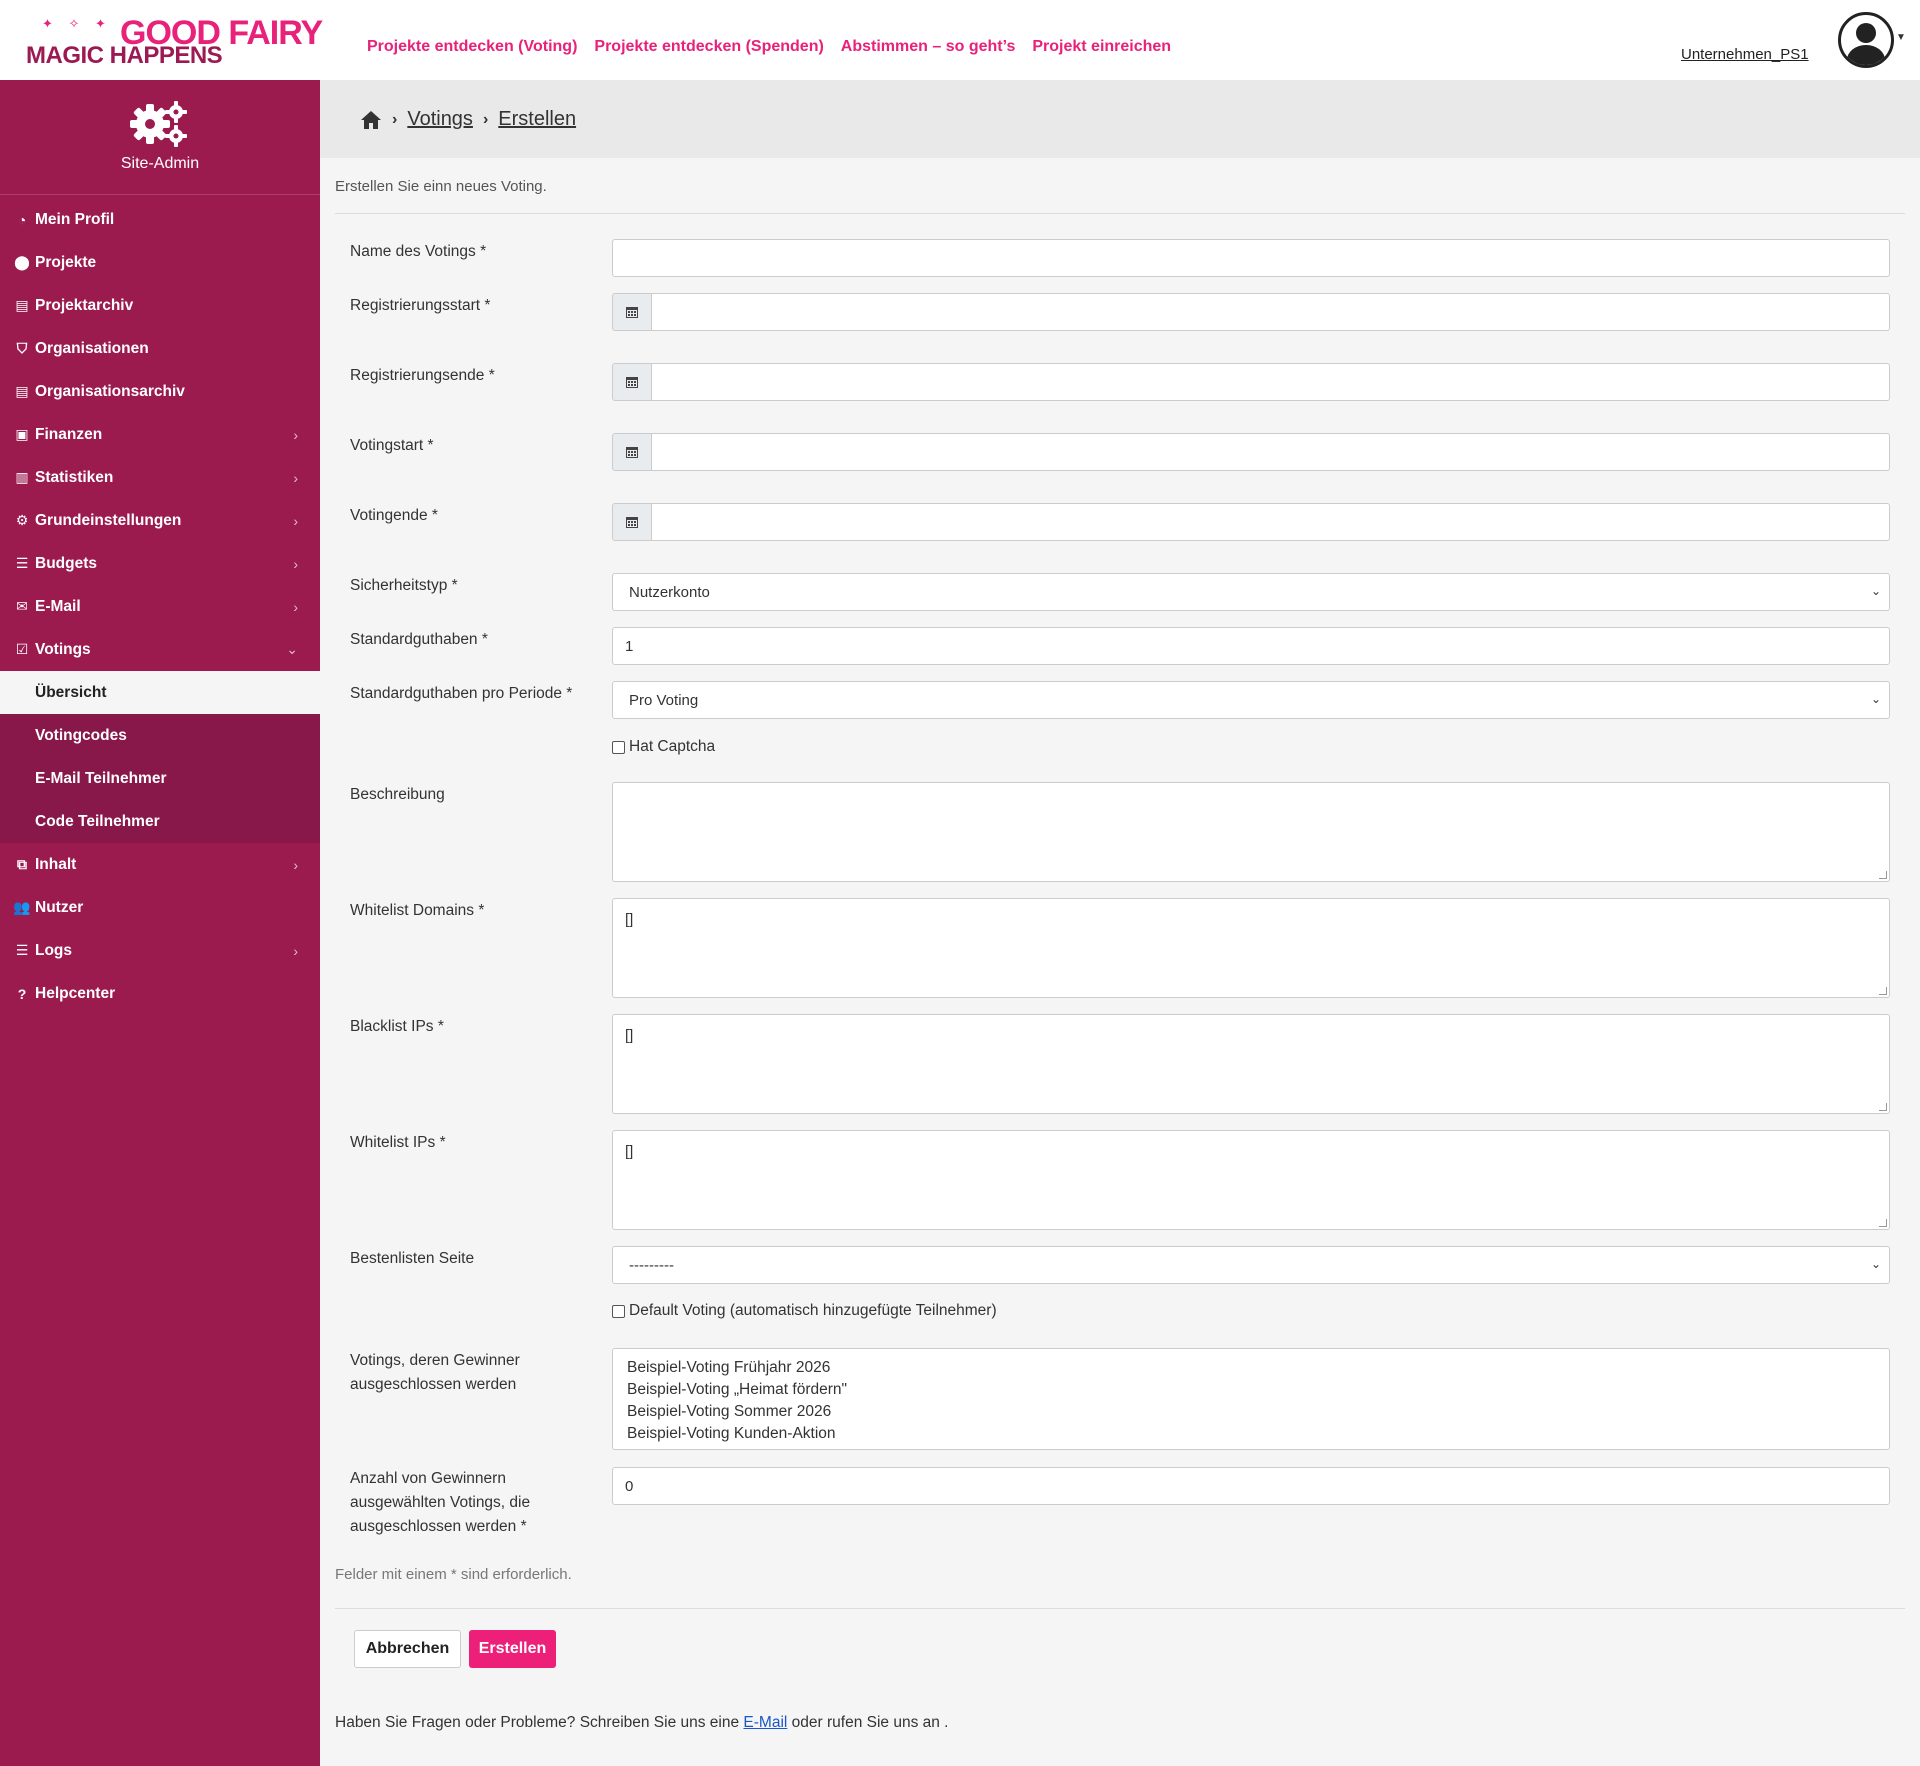  Describe the element at coordinates (618, 1311) in the screenshot. I see `default-voting-checkbox` at that location.